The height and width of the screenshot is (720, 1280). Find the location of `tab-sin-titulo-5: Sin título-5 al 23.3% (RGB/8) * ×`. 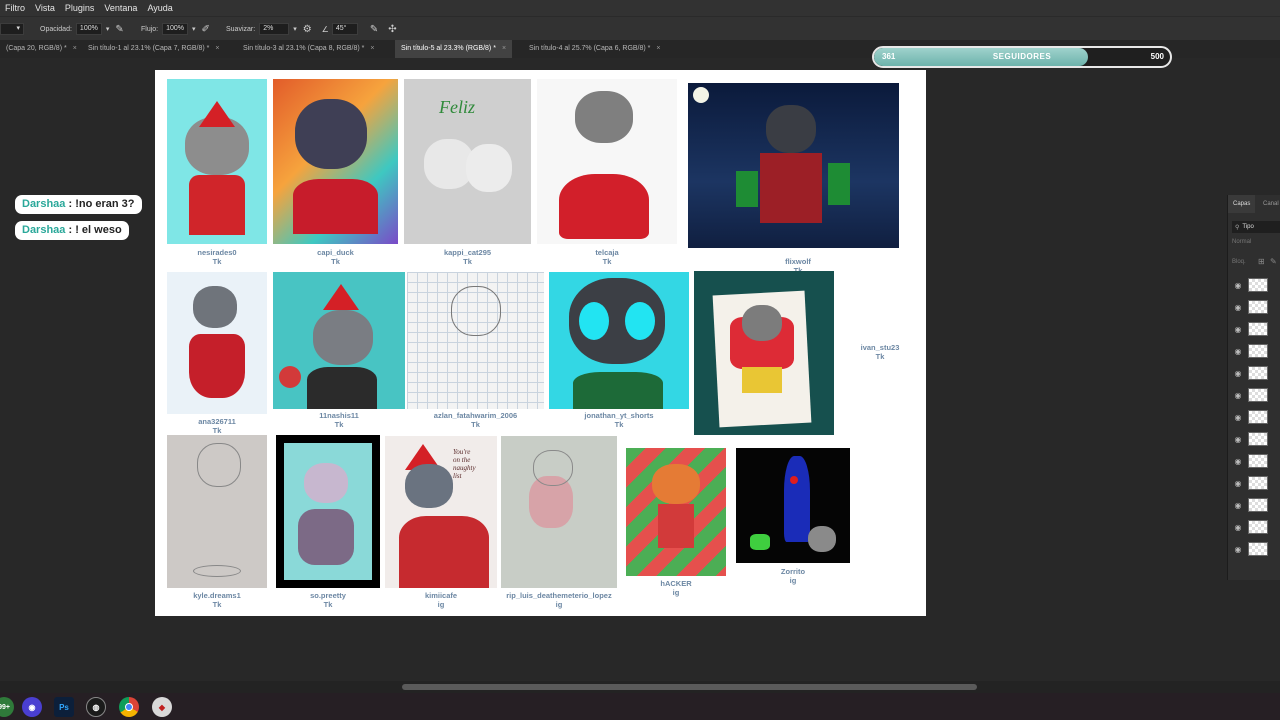

tab-sin-titulo-5: Sin título-5 al 23.3% (RGB/8) * × is located at coordinates (454, 49).